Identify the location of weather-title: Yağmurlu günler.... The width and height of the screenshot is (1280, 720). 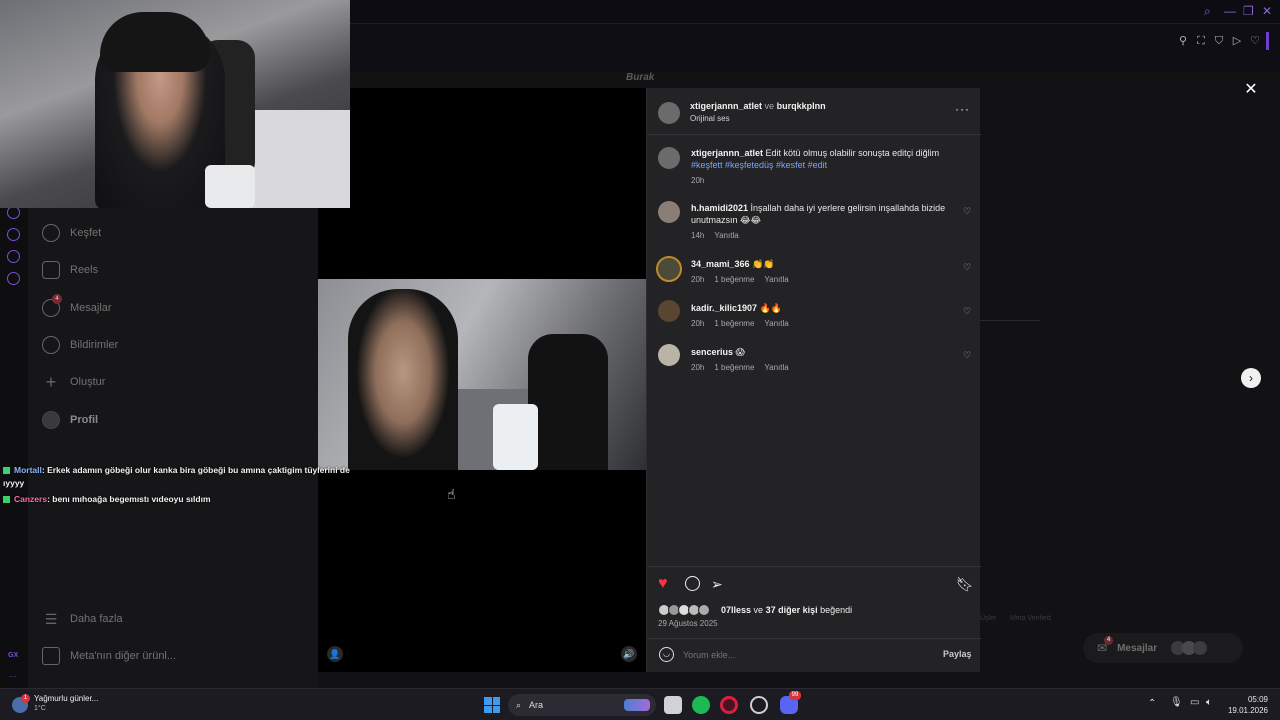
(66, 698).